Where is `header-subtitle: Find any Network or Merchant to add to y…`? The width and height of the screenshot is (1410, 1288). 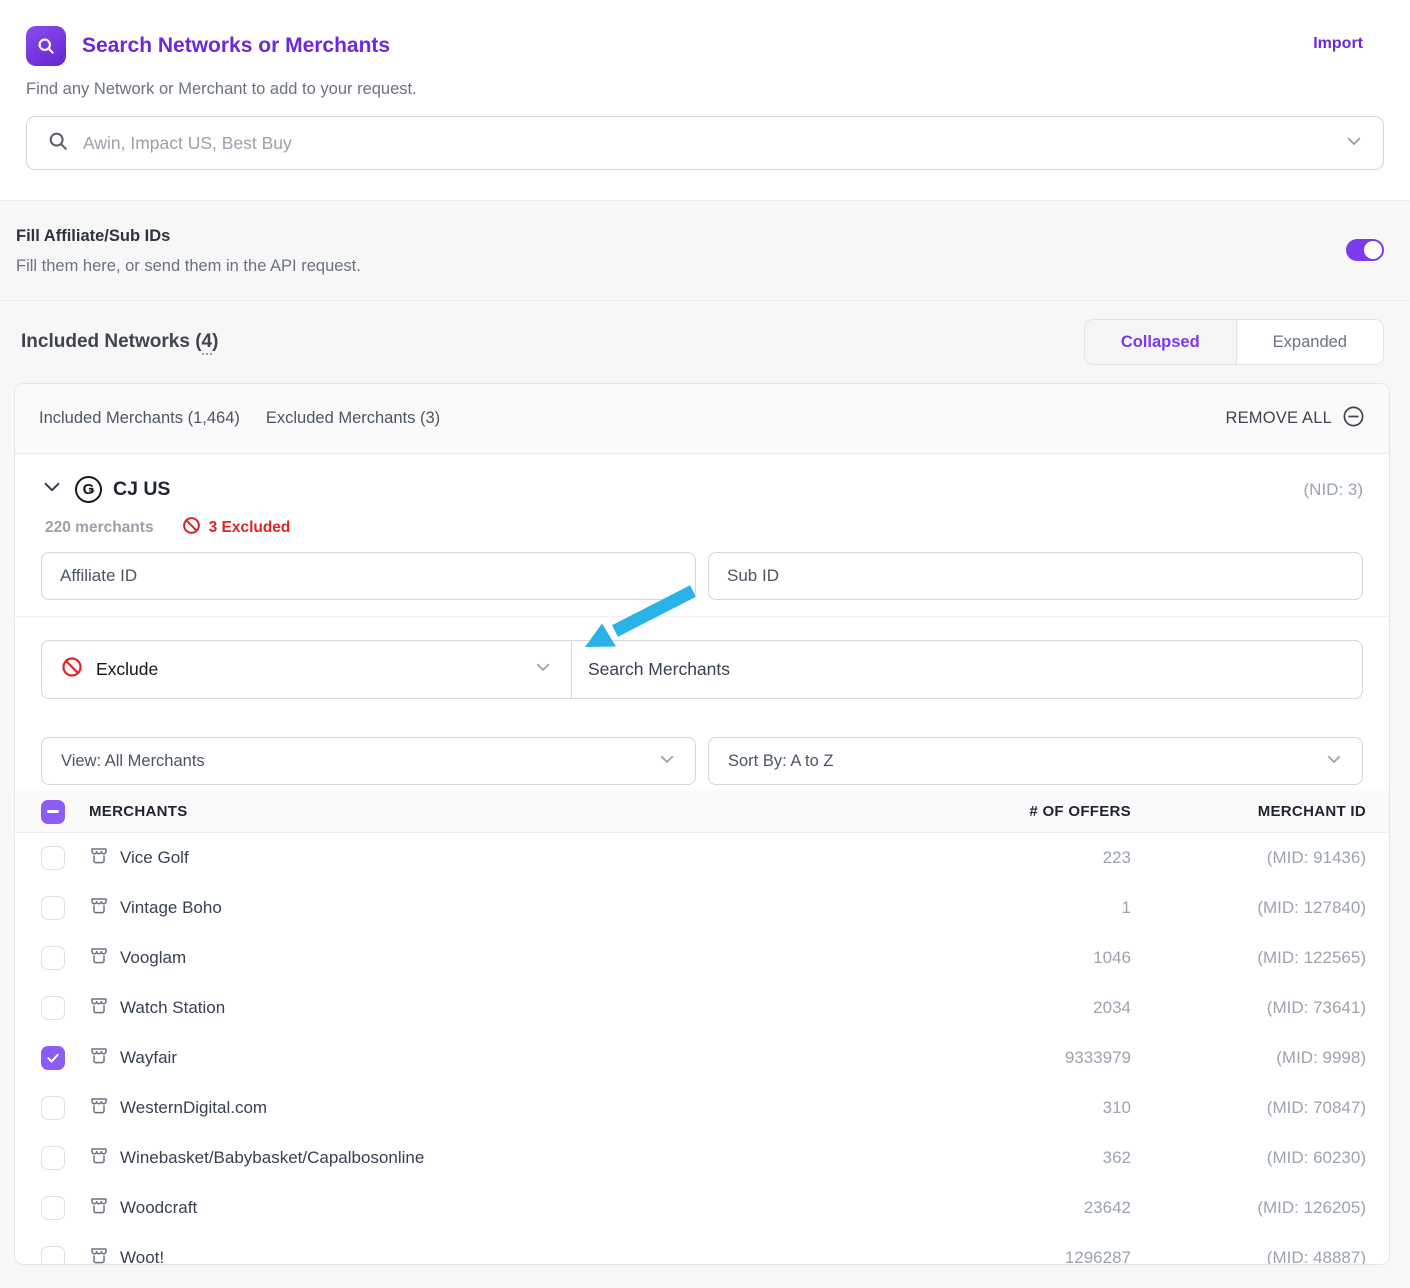
header-subtitle: Find any Network or Merchant to add to y… is located at coordinates (221, 89).